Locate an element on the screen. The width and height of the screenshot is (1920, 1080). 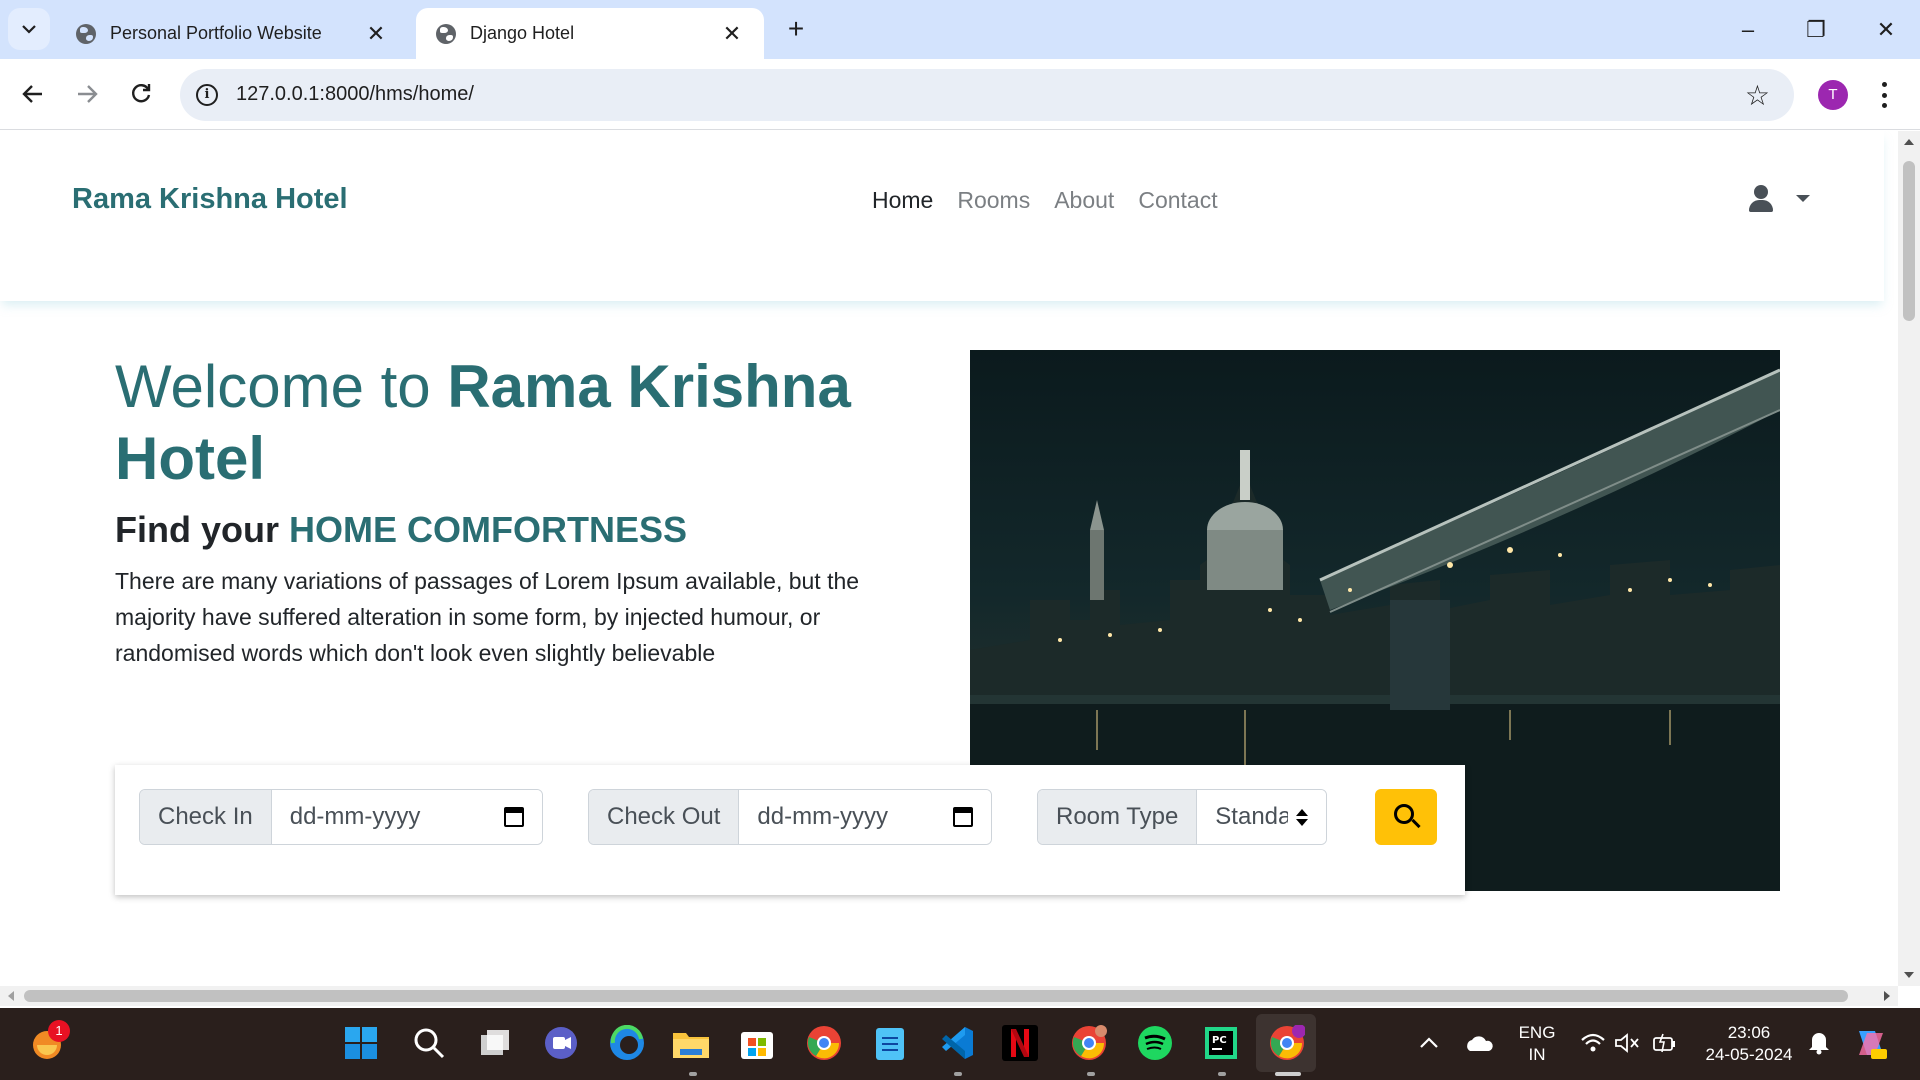
site-brand: Rama Krishna Hotel is located at coordinates (210, 199).